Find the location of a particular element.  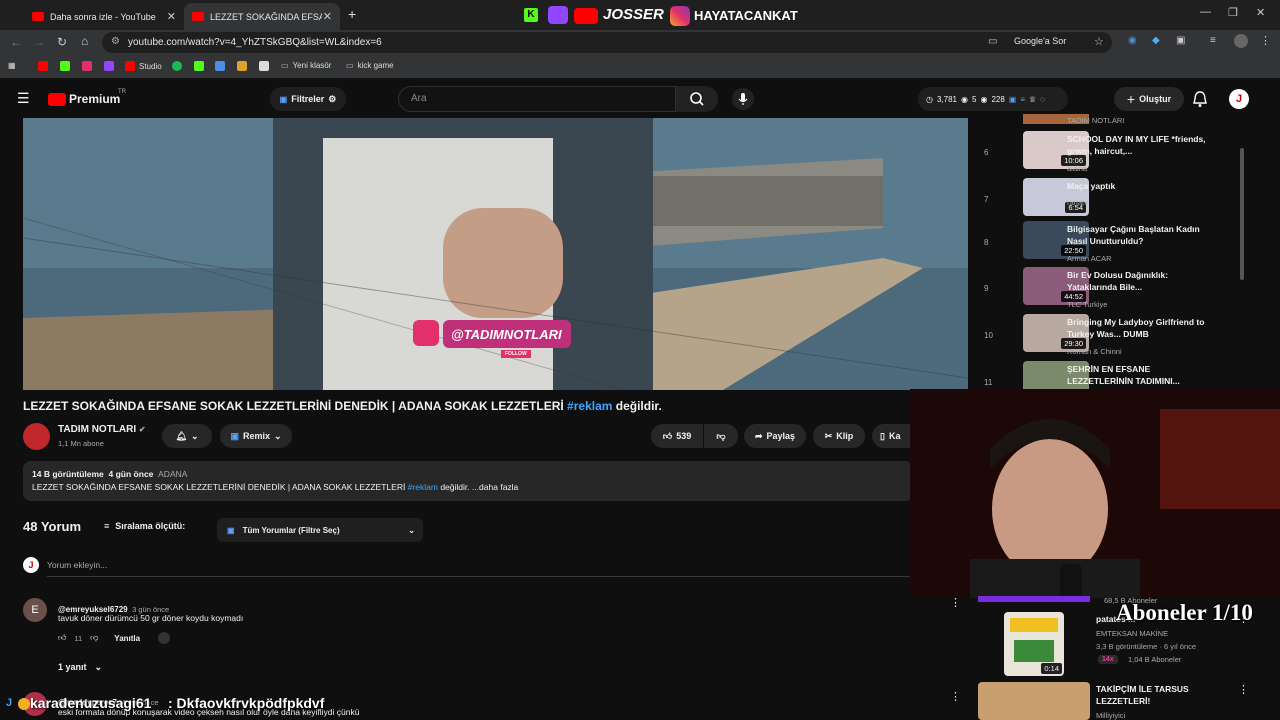

comment-like-icon: 👍︎ is located at coordinates (62, 638).